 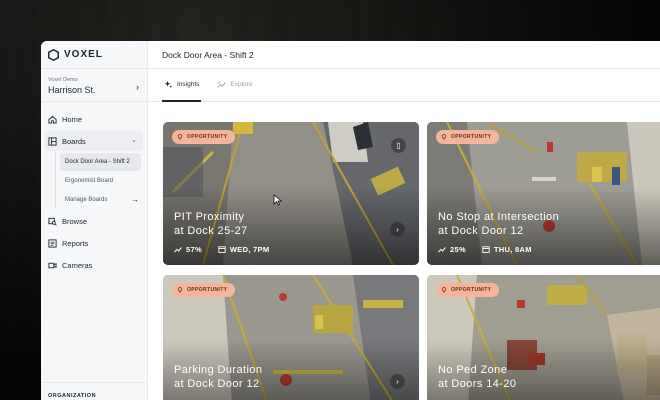 I want to click on brand-name: VOXEL, so click(x=83, y=54).